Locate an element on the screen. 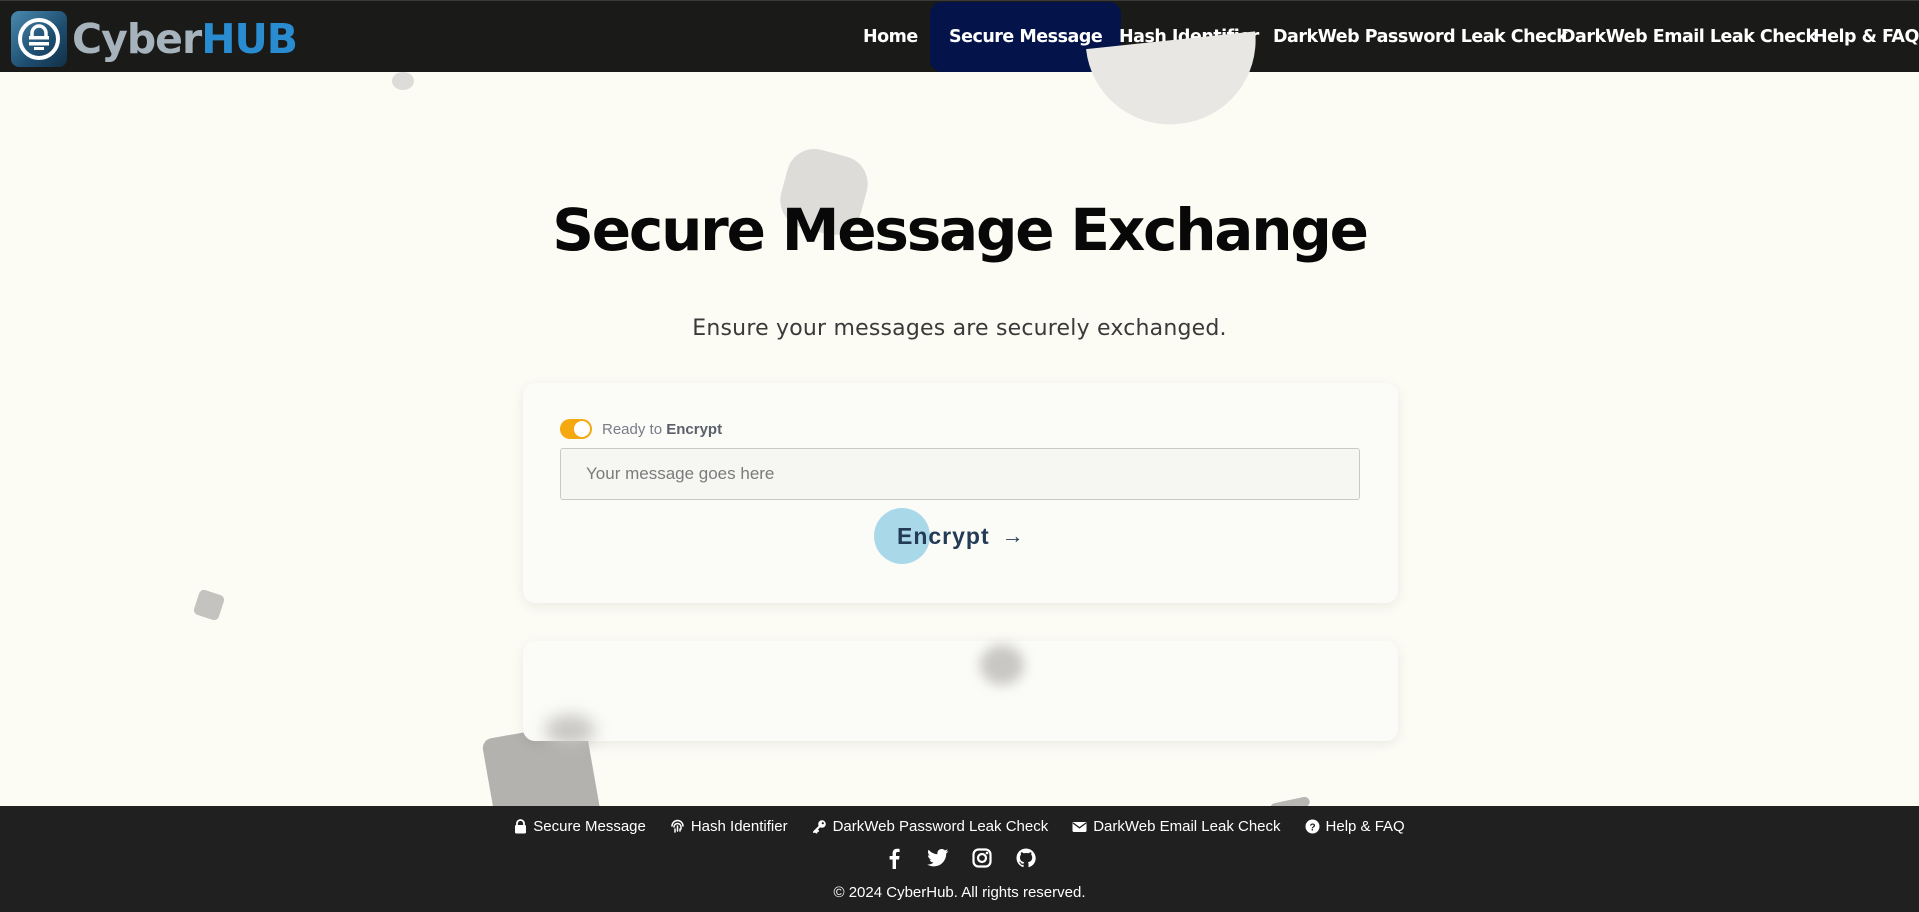 Image resolution: width=1919 pixels, height=912 pixels. social-links is located at coordinates (959, 858).